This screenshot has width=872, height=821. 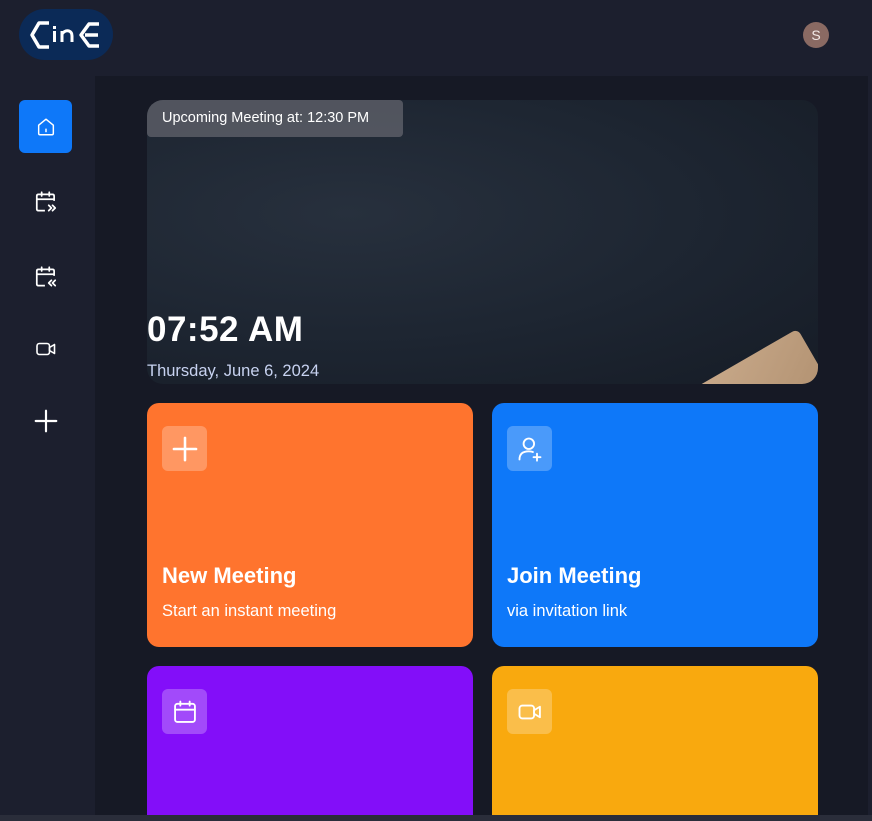 I want to click on user-add-icon, so click(x=529, y=449).